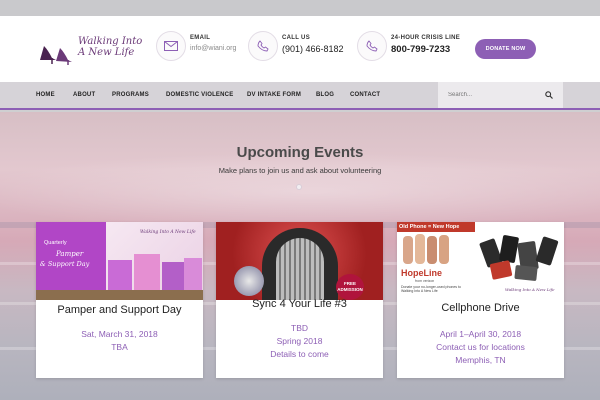 The height and width of the screenshot is (400, 600). Describe the element at coordinates (480, 334) in the screenshot. I see `event-date: April 1–April 30, 2018` at that location.